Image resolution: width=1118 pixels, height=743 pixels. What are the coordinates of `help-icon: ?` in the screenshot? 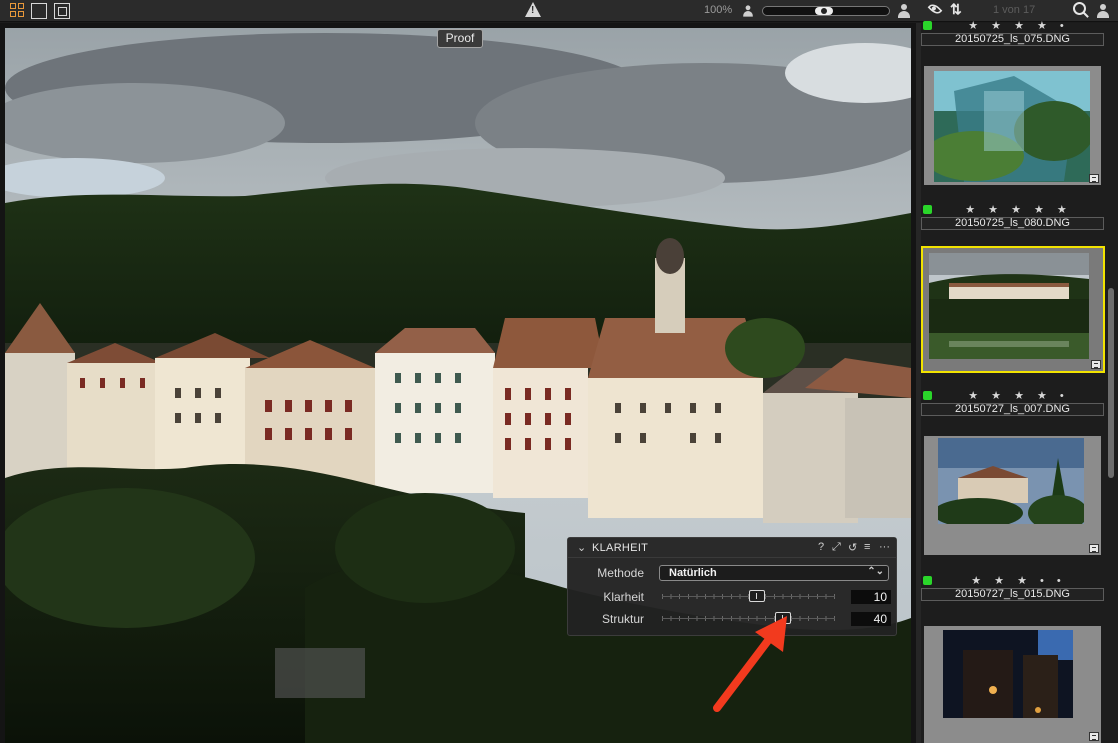 It's located at (821, 547).